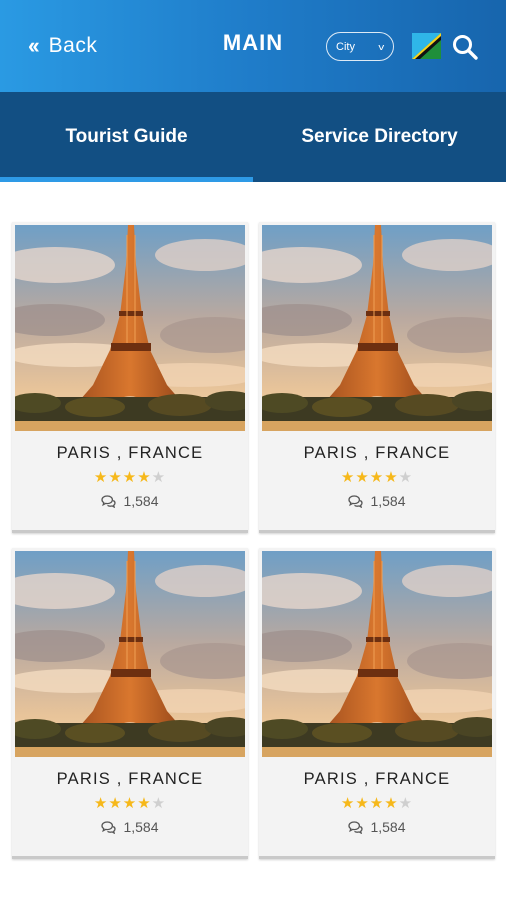 This screenshot has width=506, height=900. I want to click on city-select: City v, so click(360, 46).